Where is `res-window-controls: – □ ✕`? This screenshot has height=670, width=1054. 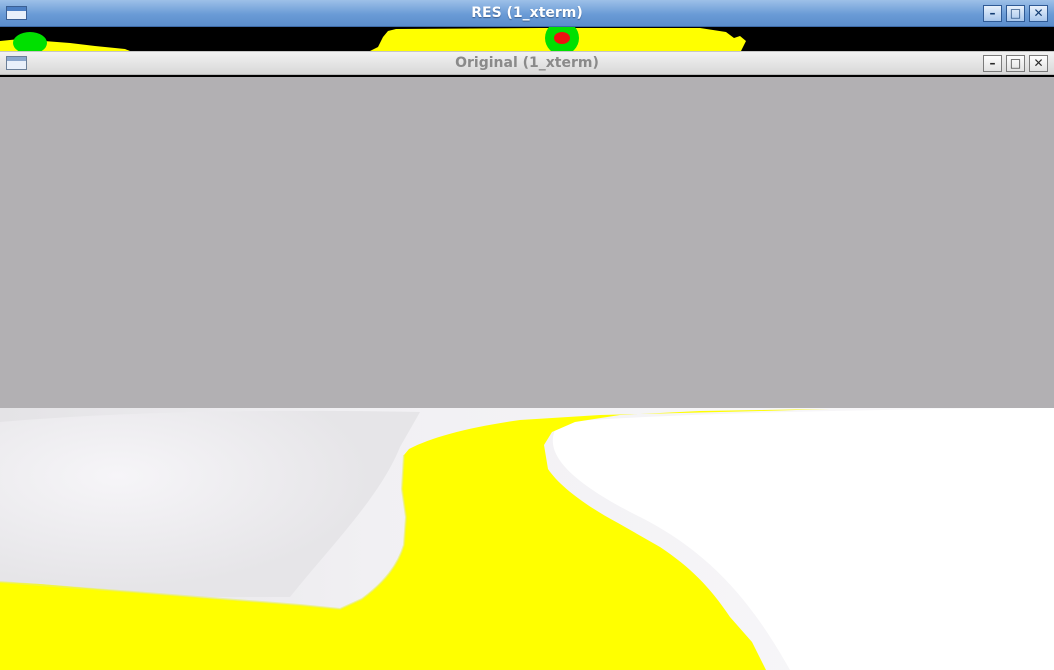 res-window-controls: – □ ✕ is located at coordinates (1015, 13).